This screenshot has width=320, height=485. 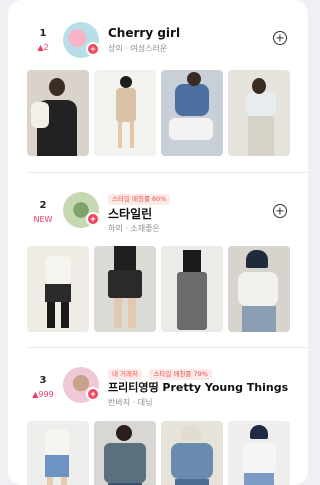 I want to click on shop-name: 스타일린, so click(x=130, y=213).